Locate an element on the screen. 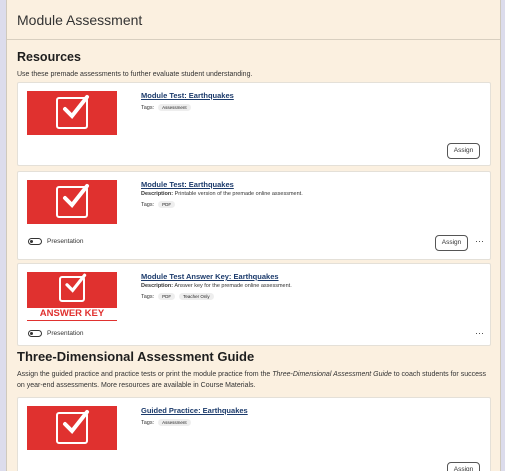 The image size is (505, 471). tags-row: Tags: PDF is located at coordinates (310, 204).